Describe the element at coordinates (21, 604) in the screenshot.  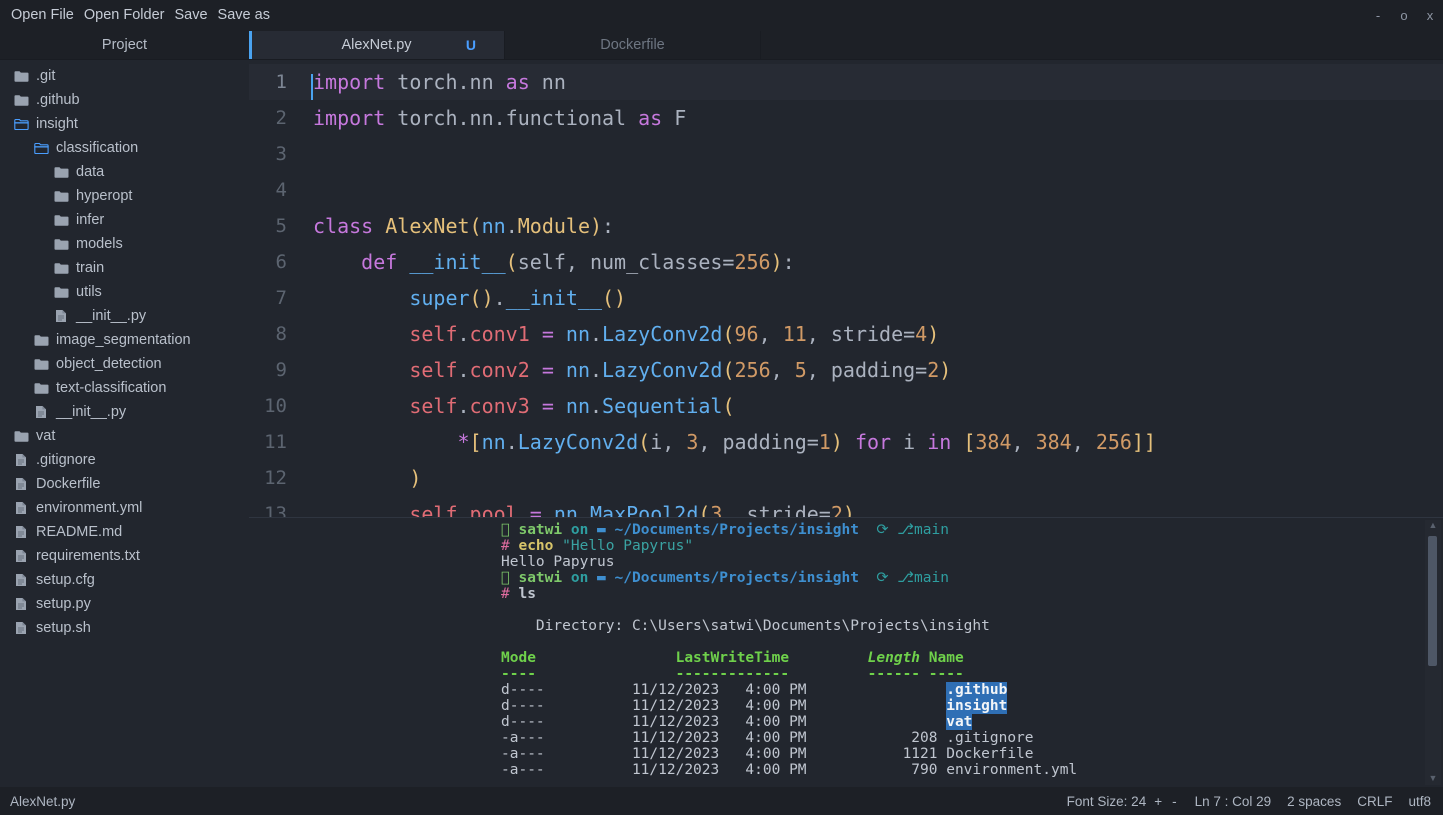
I see `file-icon` at that location.